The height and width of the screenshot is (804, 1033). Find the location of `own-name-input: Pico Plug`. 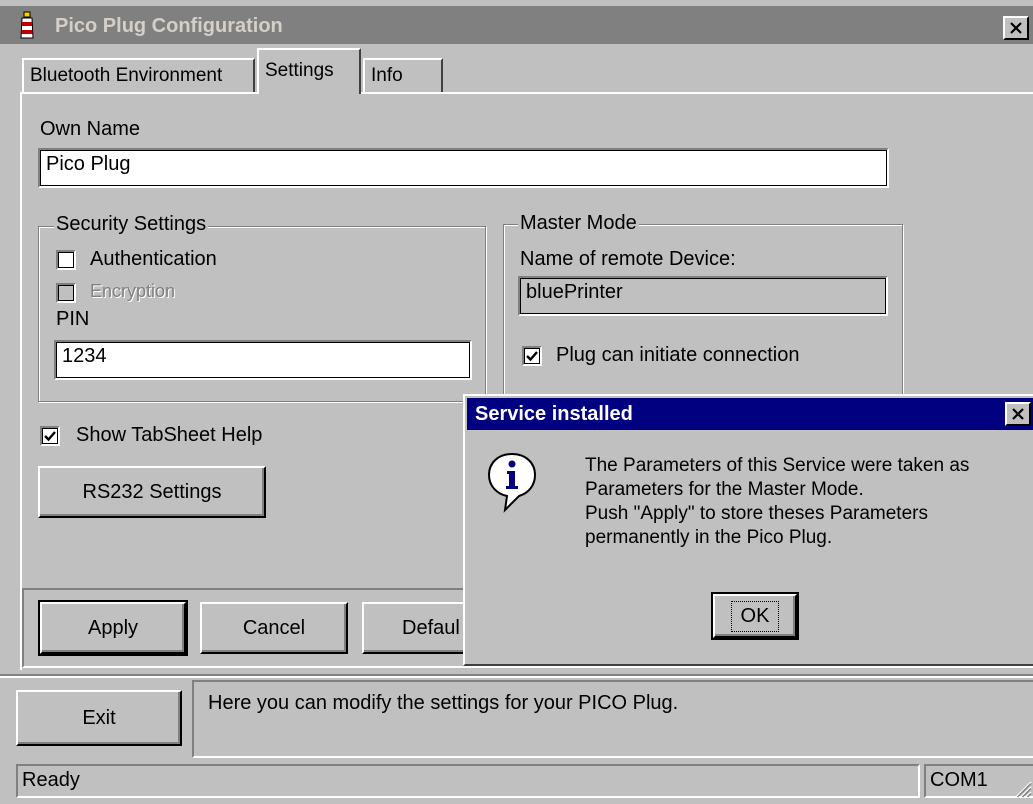

own-name-input: Pico Plug is located at coordinates (463, 168).